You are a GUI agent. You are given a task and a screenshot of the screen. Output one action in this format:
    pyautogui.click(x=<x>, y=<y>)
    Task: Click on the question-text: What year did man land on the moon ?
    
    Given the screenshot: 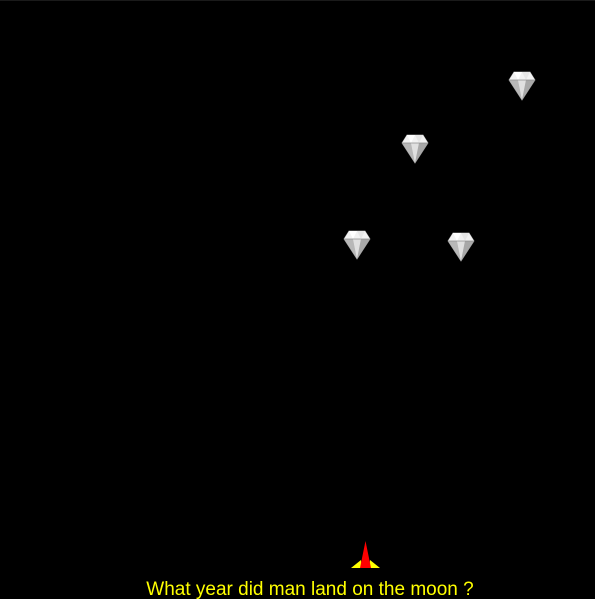 What is the action you would take?
    pyautogui.click(x=310, y=589)
    